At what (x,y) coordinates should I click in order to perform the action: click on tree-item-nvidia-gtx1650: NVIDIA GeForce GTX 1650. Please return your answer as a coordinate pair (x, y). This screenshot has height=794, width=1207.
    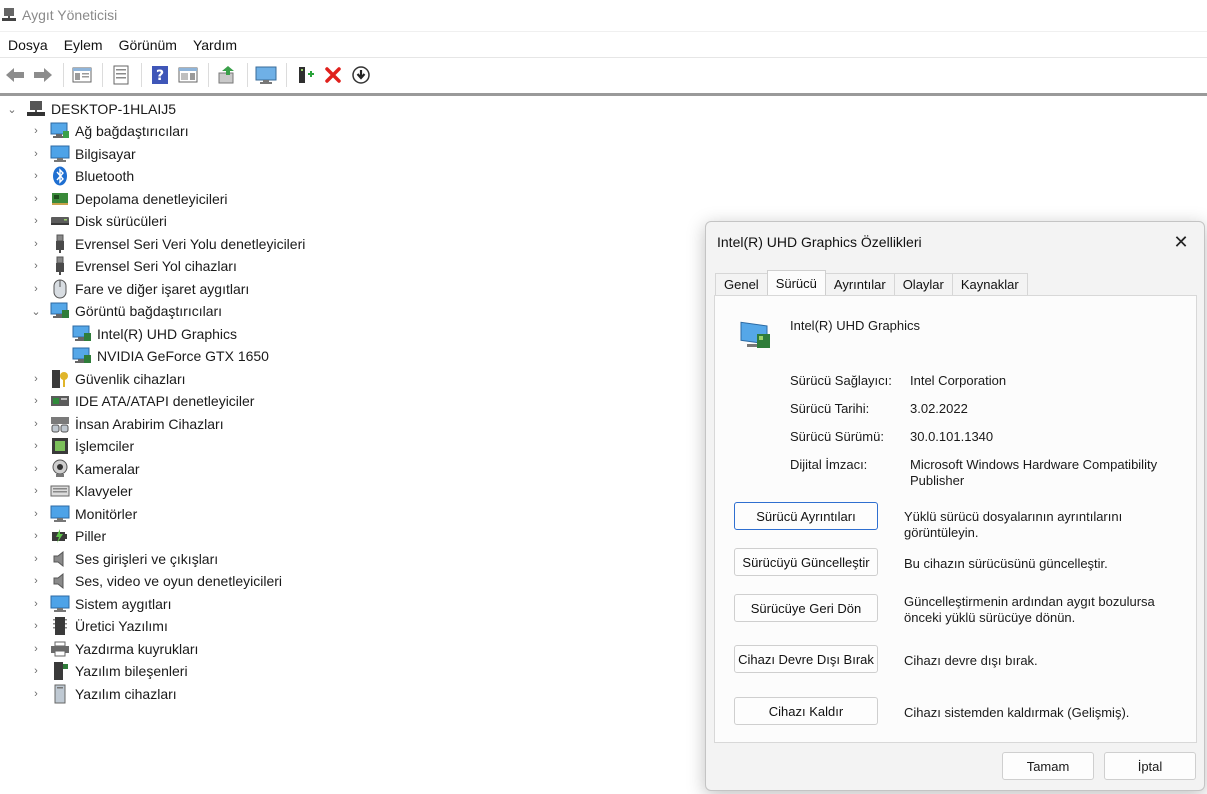
    Looking at the image, I should click on (170, 356).